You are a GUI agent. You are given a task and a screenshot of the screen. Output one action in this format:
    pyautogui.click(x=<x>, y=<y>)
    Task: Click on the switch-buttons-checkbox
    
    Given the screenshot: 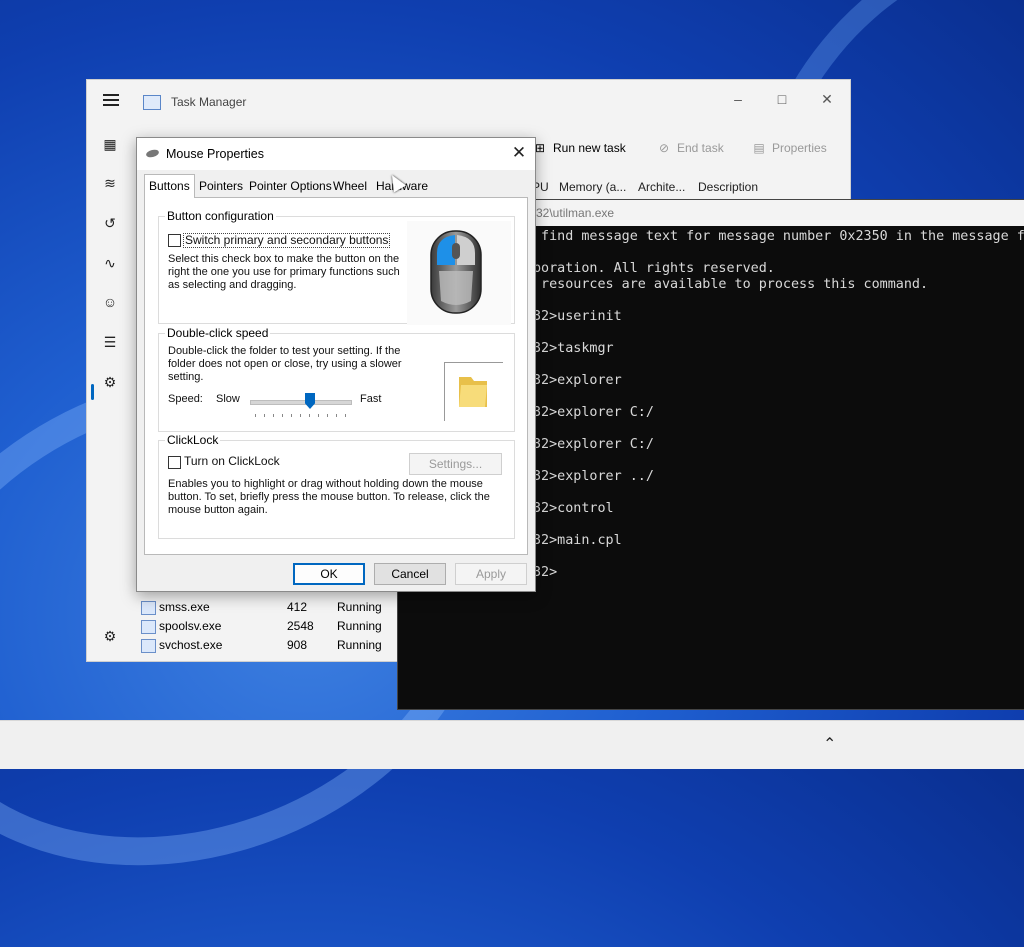 What is the action you would take?
    pyautogui.click(x=174, y=240)
    